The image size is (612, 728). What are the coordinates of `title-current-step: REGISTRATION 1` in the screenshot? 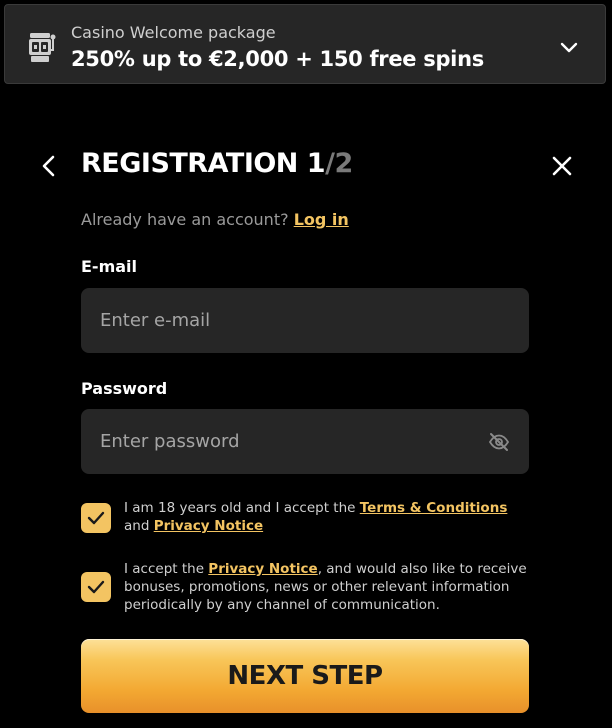 It's located at (203, 163).